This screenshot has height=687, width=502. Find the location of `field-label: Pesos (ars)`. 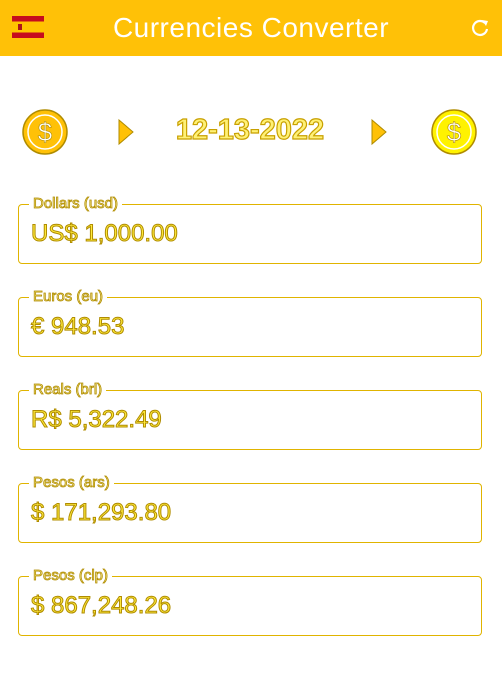

field-label: Pesos (ars) is located at coordinates (71, 482).